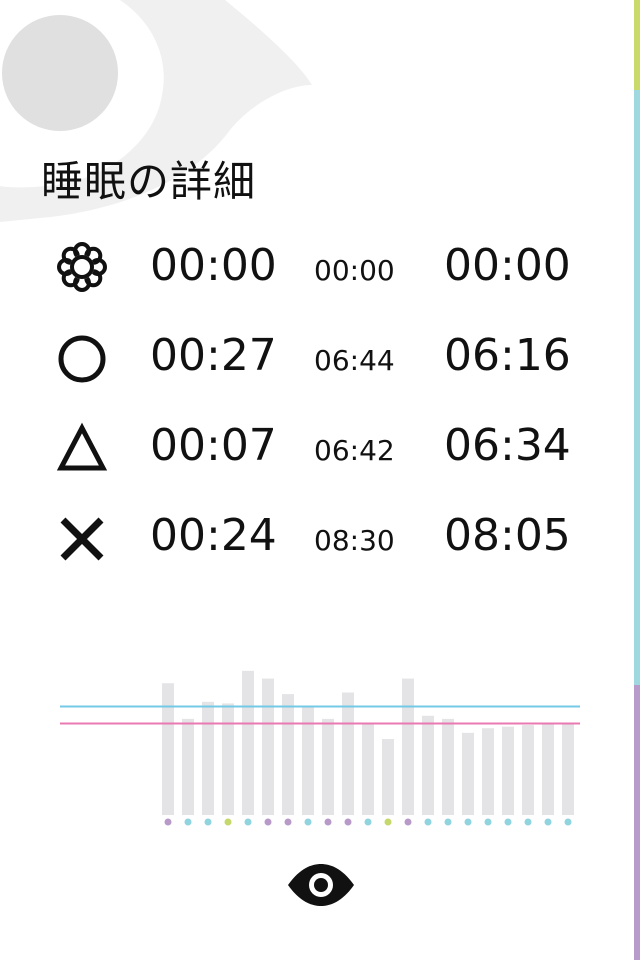 This screenshot has height=960, width=640. Describe the element at coordinates (213, 535) in the screenshot. I see `row-total-time: 00:24` at that location.